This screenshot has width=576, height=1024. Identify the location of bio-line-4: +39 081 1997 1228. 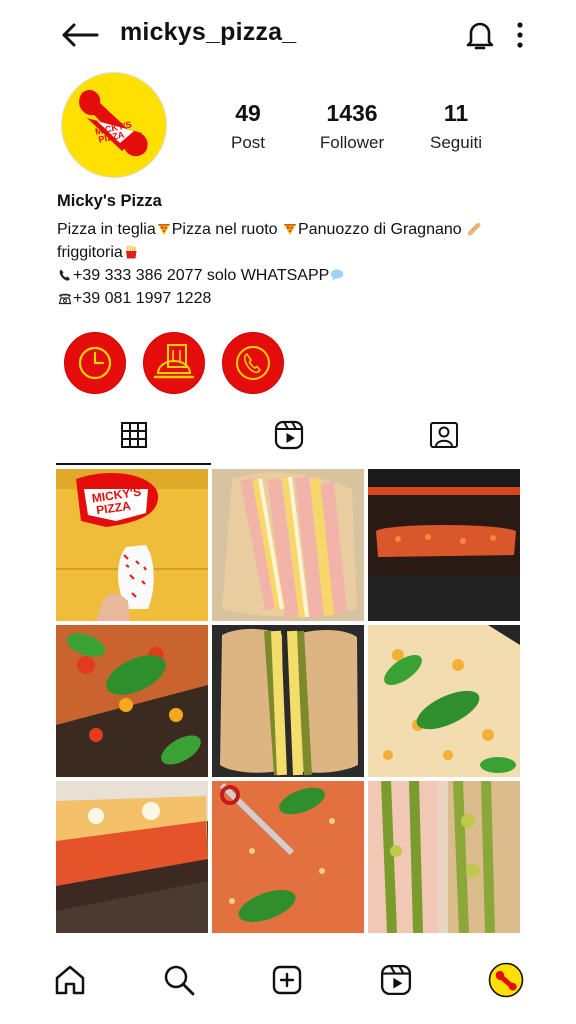
(292, 298).